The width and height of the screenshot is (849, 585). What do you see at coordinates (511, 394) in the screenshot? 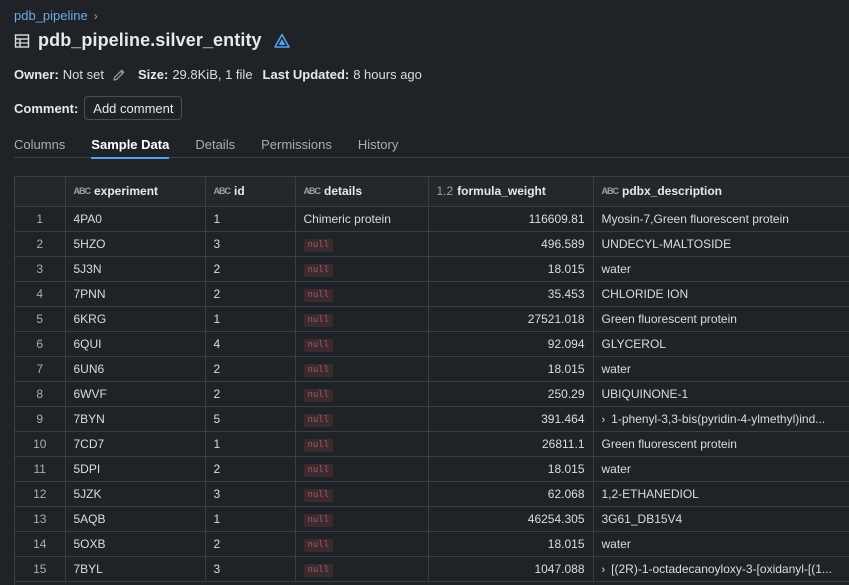
I see `cell-formula-weight: 250.29` at bounding box center [511, 394].